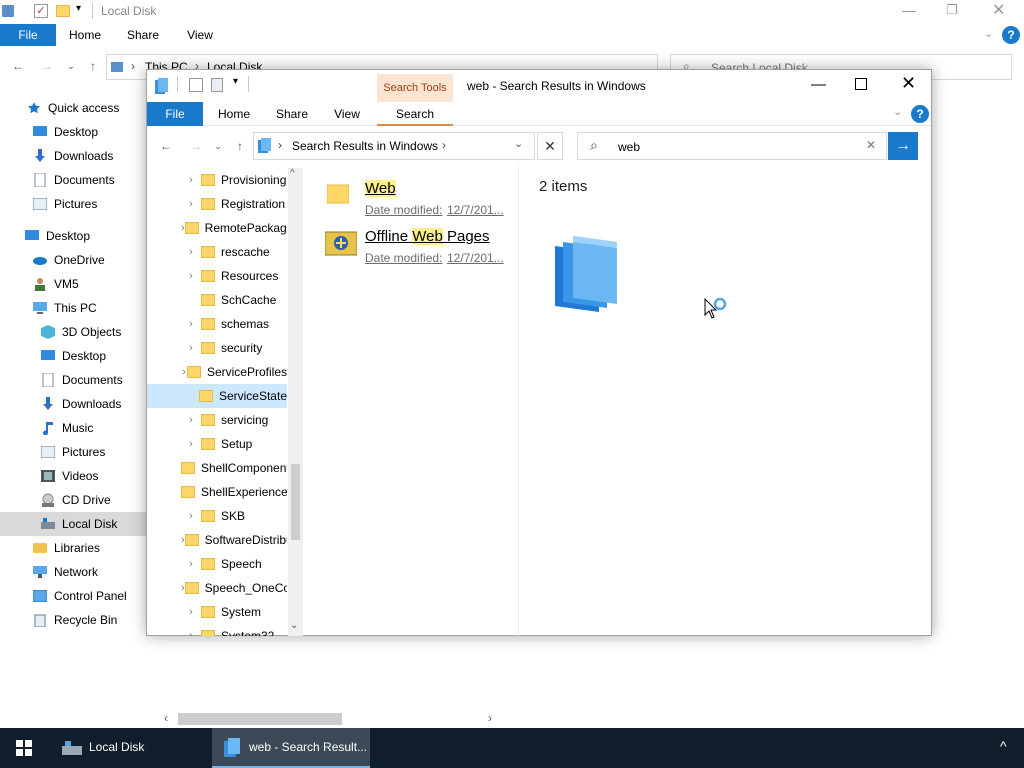 The height and width of the screenshot is (768, 1024). What do you see at coordinates (490, 718) in the screenshot?
I see `scroll-right-icon: ›` at bounding box center [490, 718].